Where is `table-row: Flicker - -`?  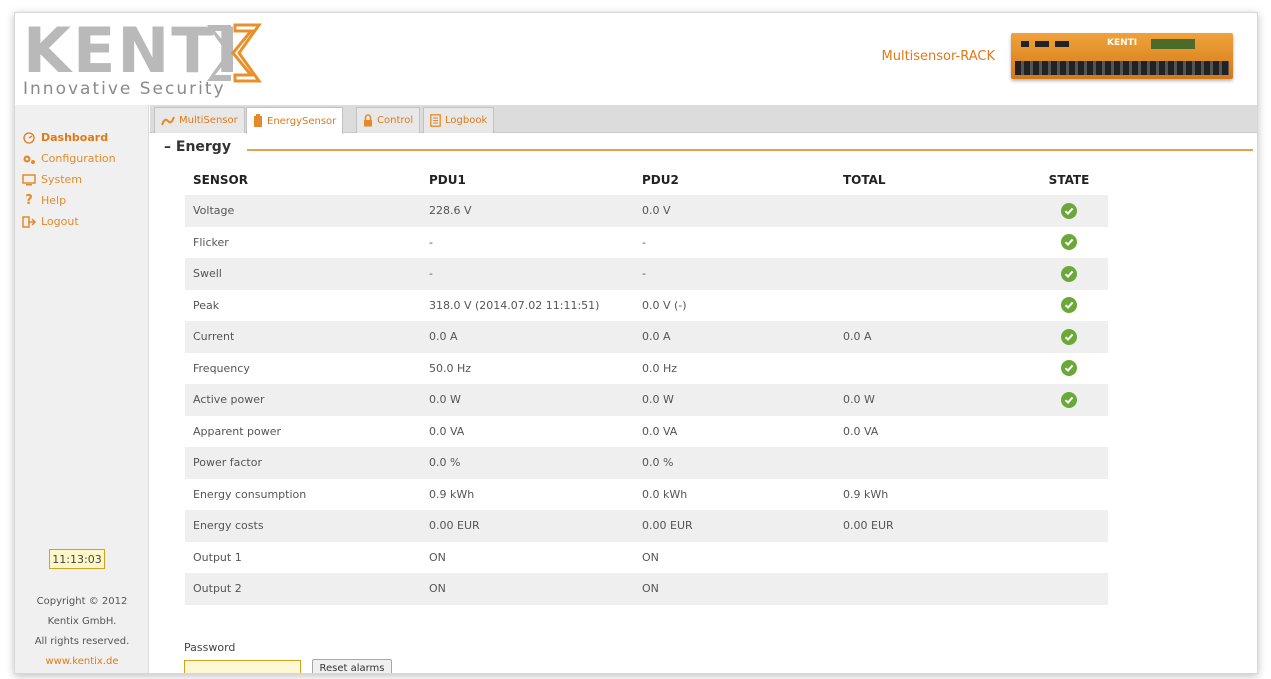
table-row: Flicker - - is located at coordinates (646, 243).